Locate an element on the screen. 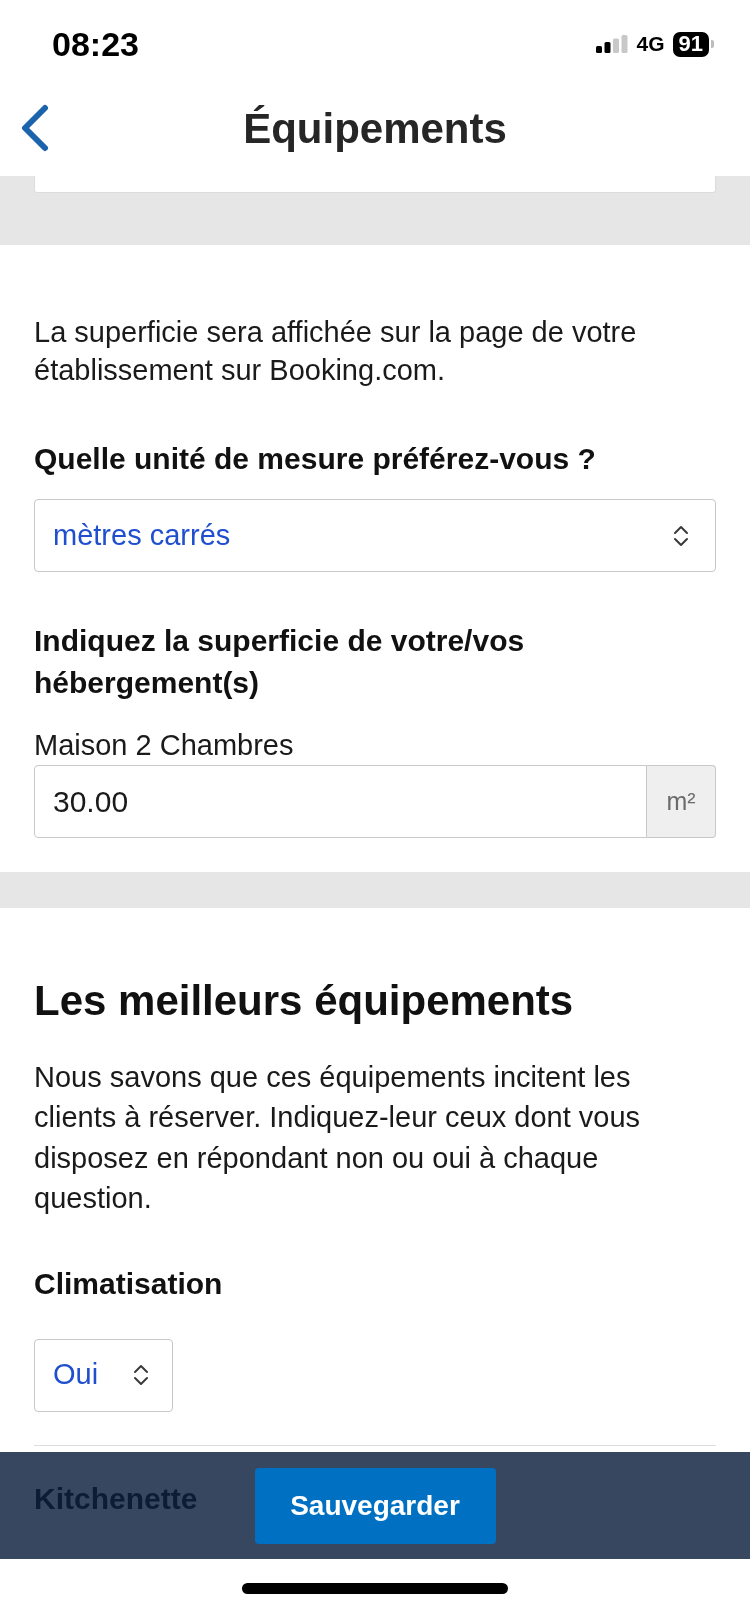  section-title: Les meilleurs équipements is located at coordinates (304, 1001).